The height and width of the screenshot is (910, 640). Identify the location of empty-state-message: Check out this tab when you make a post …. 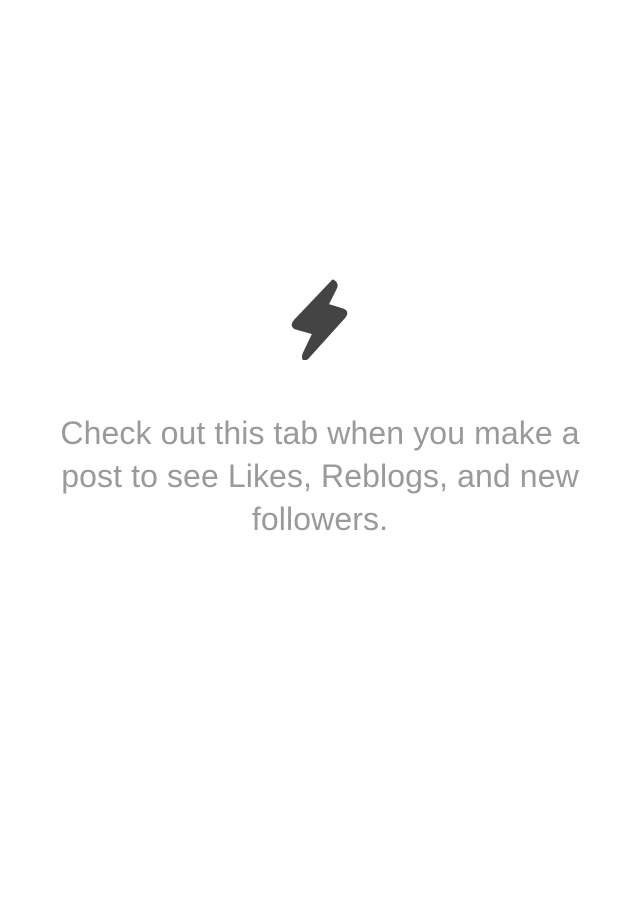
(320, 476).